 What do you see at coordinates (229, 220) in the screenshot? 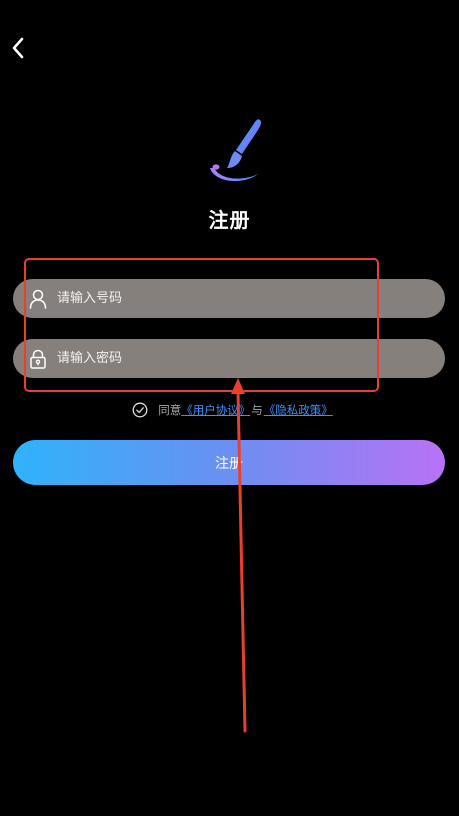
I see `page-title: 注册` at bounding box center [229, 220].